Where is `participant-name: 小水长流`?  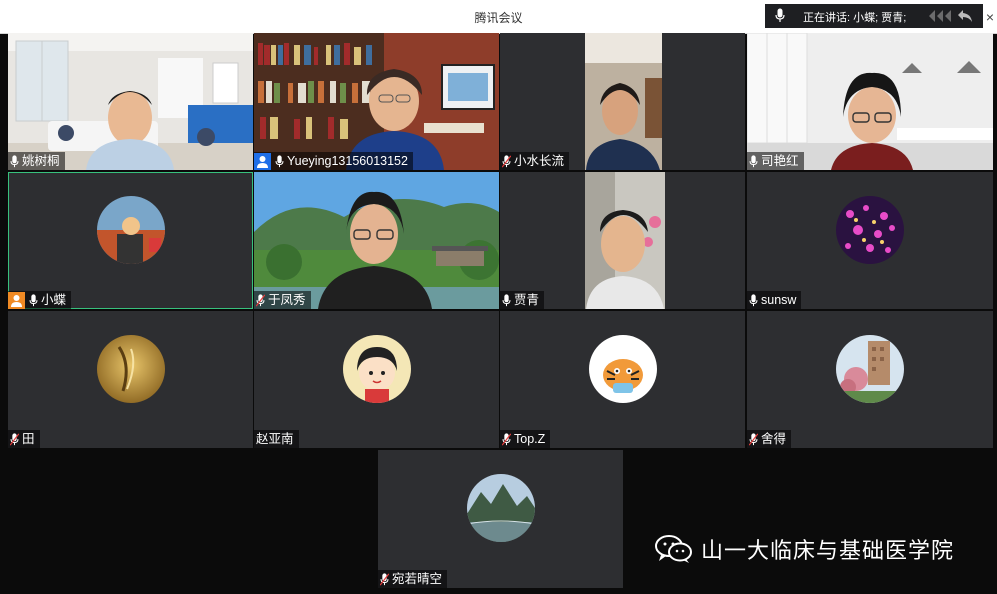
participant-name: 小水长流 is located at coordinates (539, 161).